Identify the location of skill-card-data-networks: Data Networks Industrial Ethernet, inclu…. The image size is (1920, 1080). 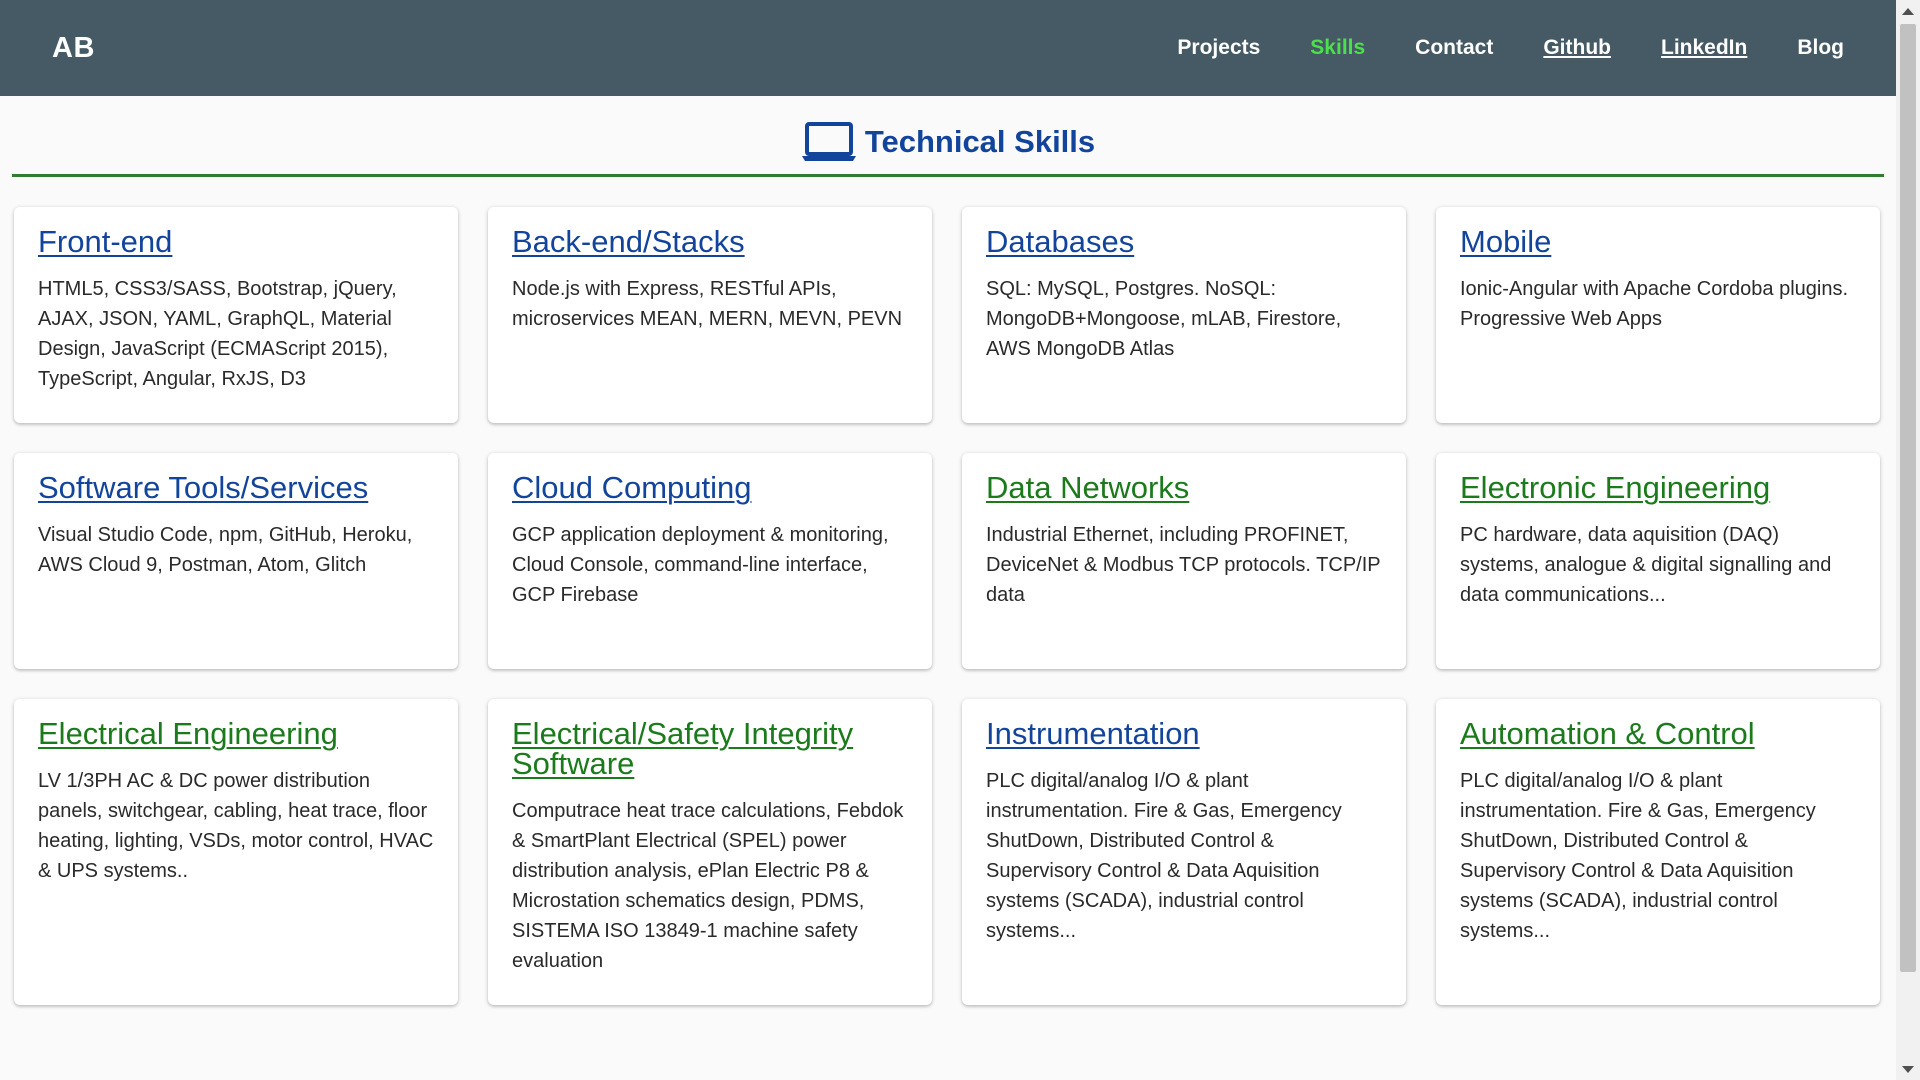
(1184, 561).